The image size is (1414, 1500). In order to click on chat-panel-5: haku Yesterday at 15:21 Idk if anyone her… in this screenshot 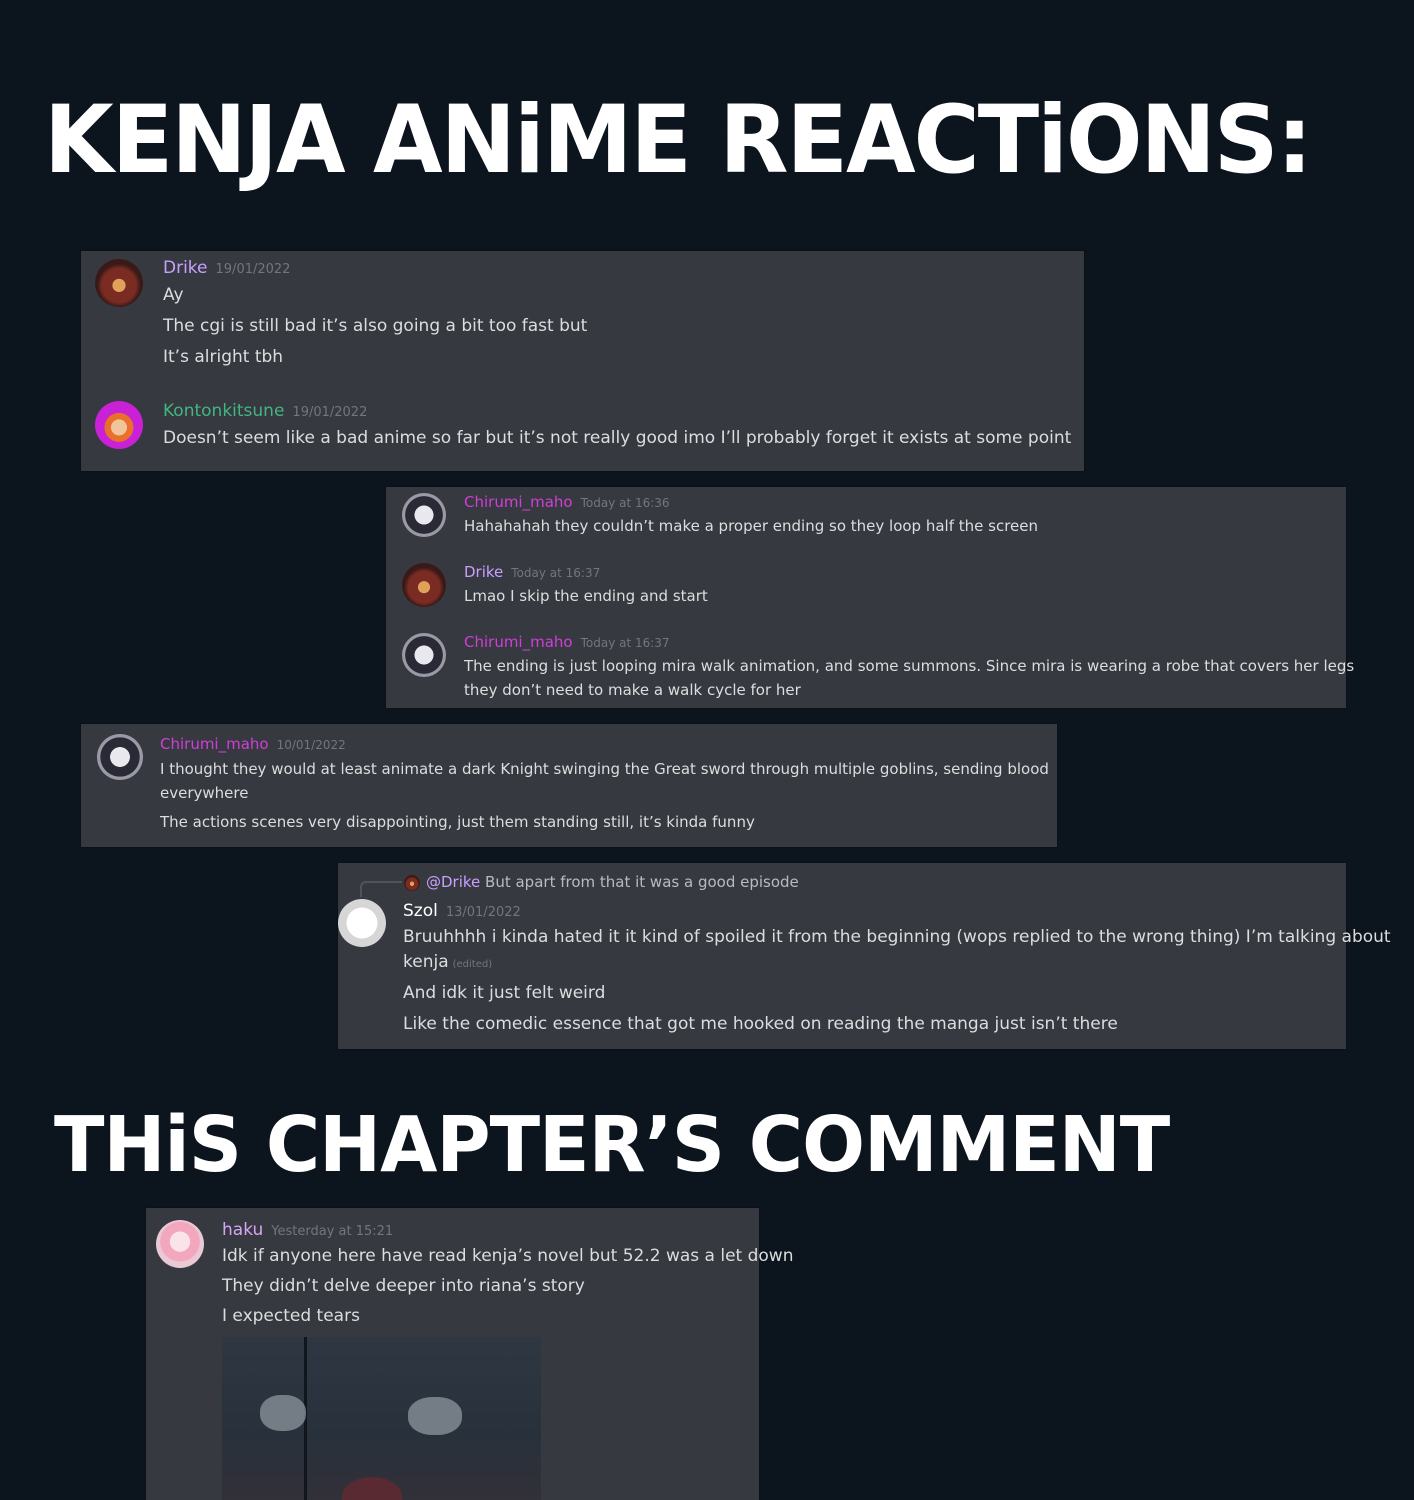, I will do `click(469, 1354)`.